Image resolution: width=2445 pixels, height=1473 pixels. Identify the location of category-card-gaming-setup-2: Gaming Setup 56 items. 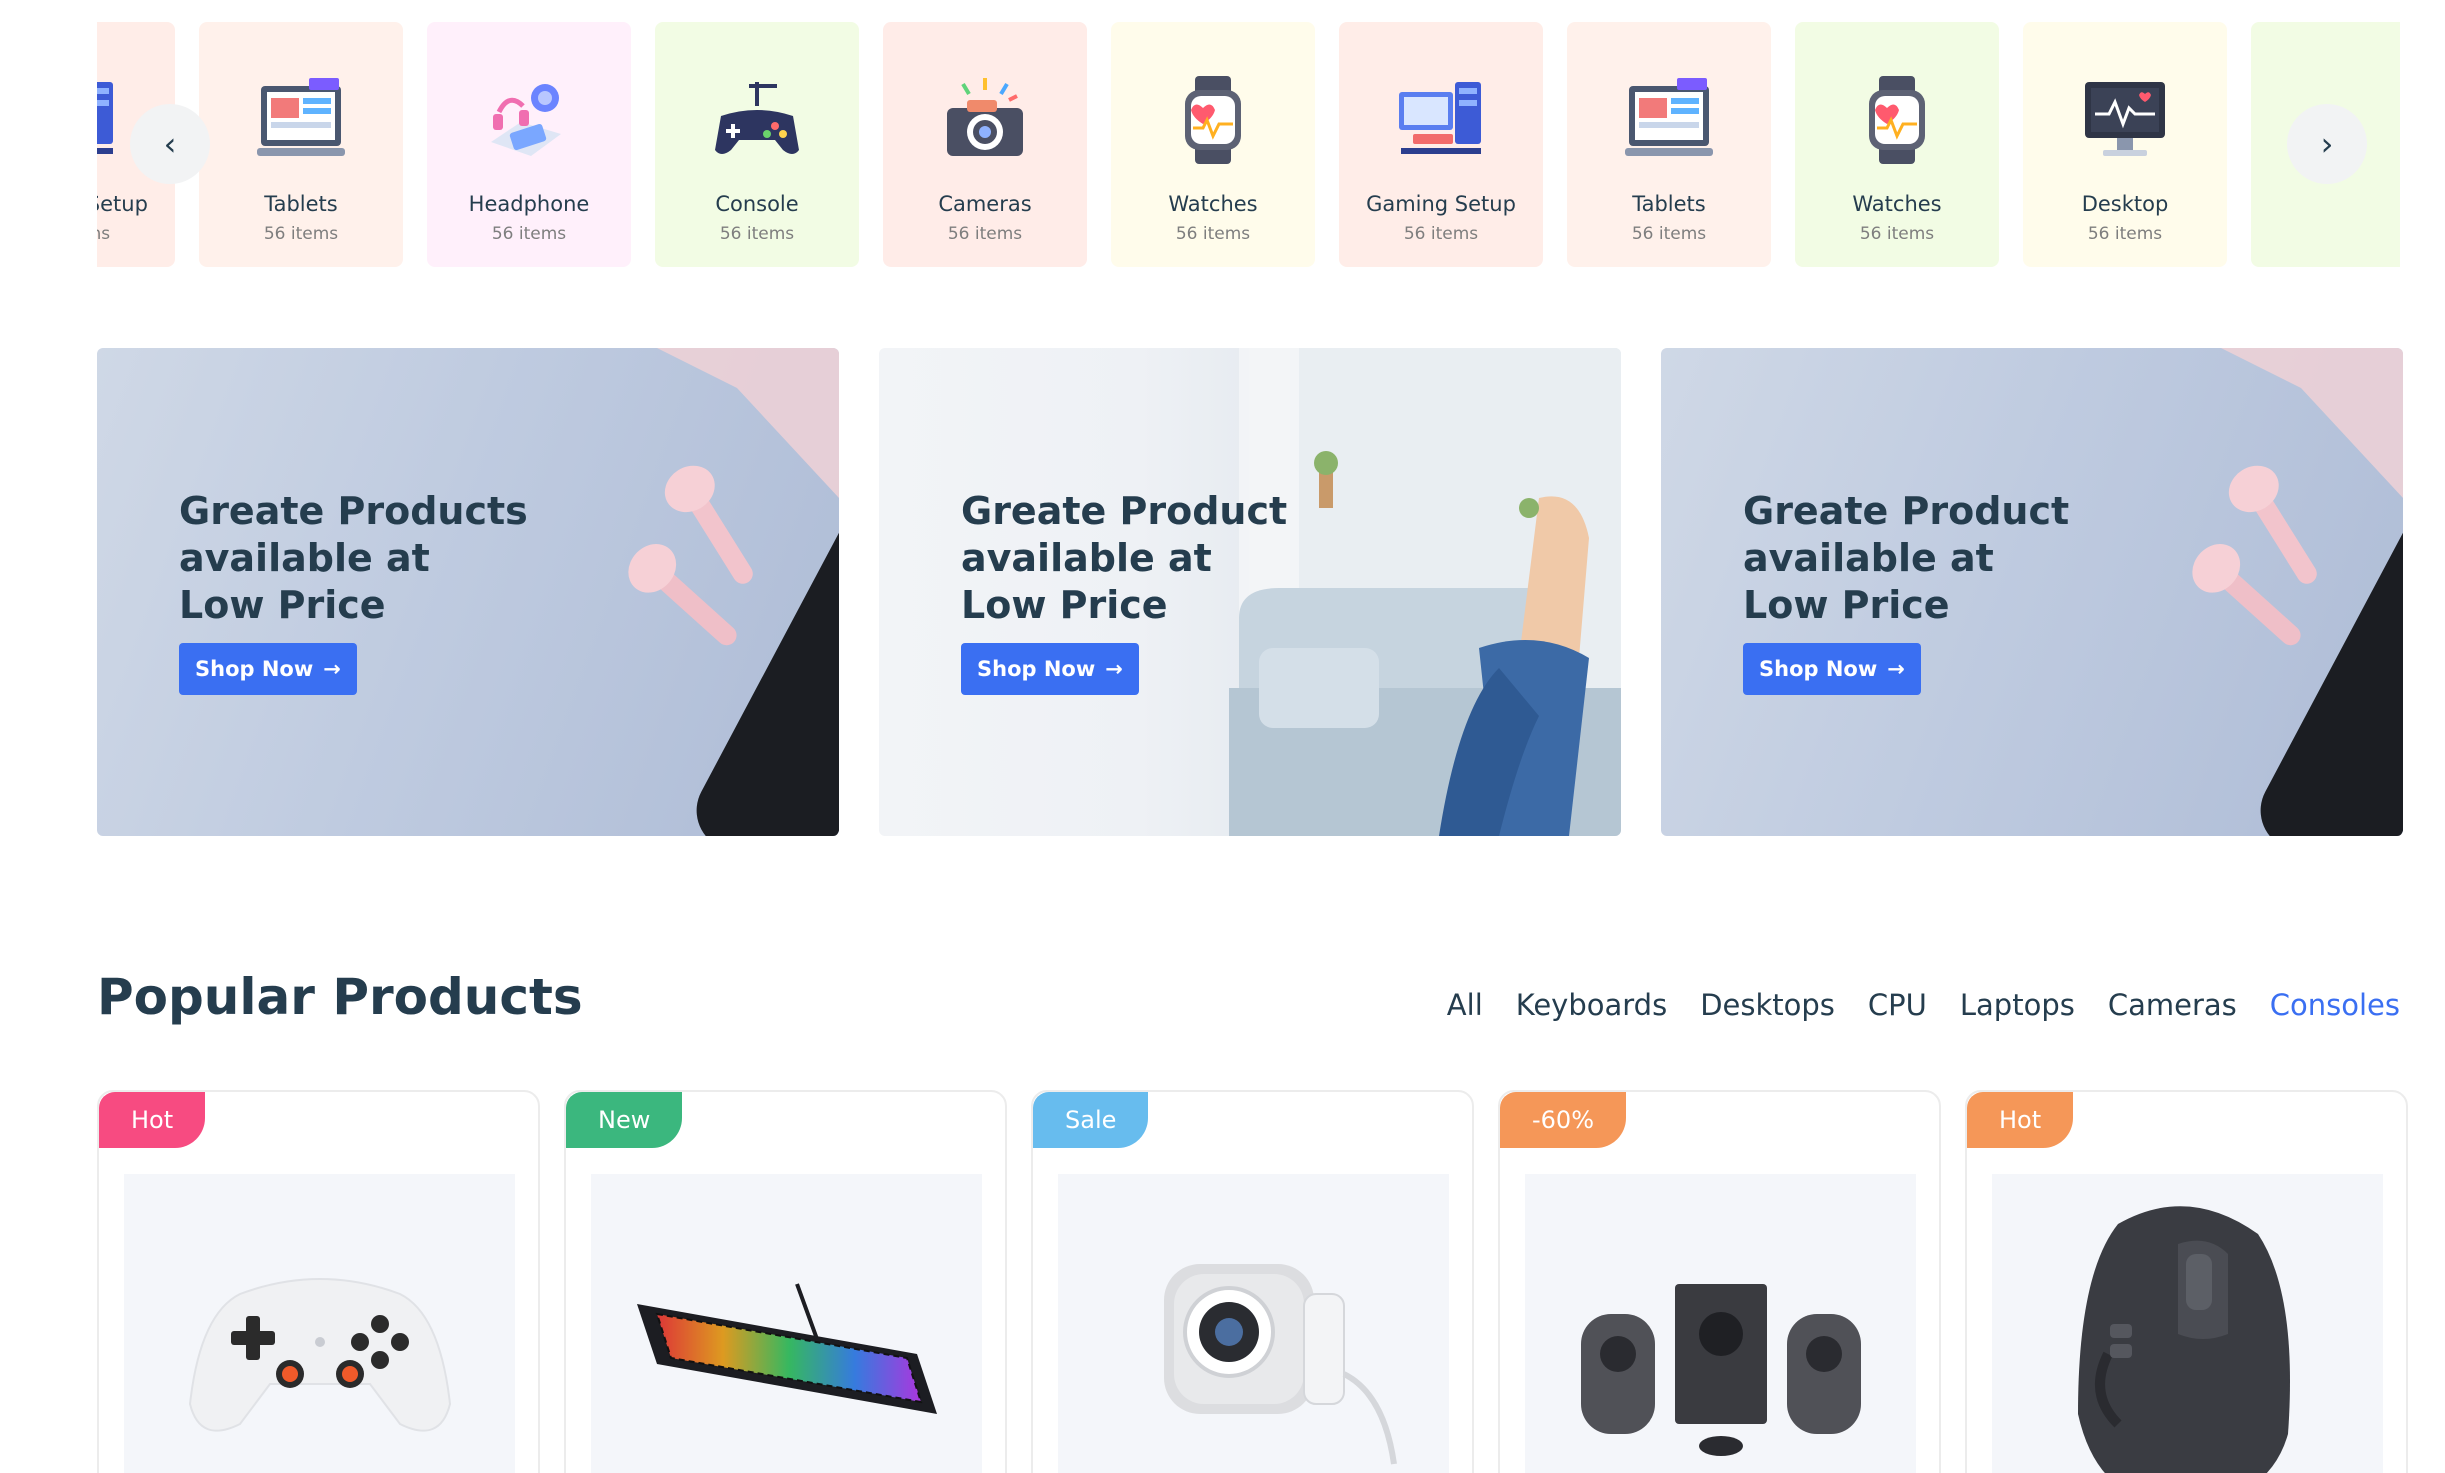
(1441, 144).